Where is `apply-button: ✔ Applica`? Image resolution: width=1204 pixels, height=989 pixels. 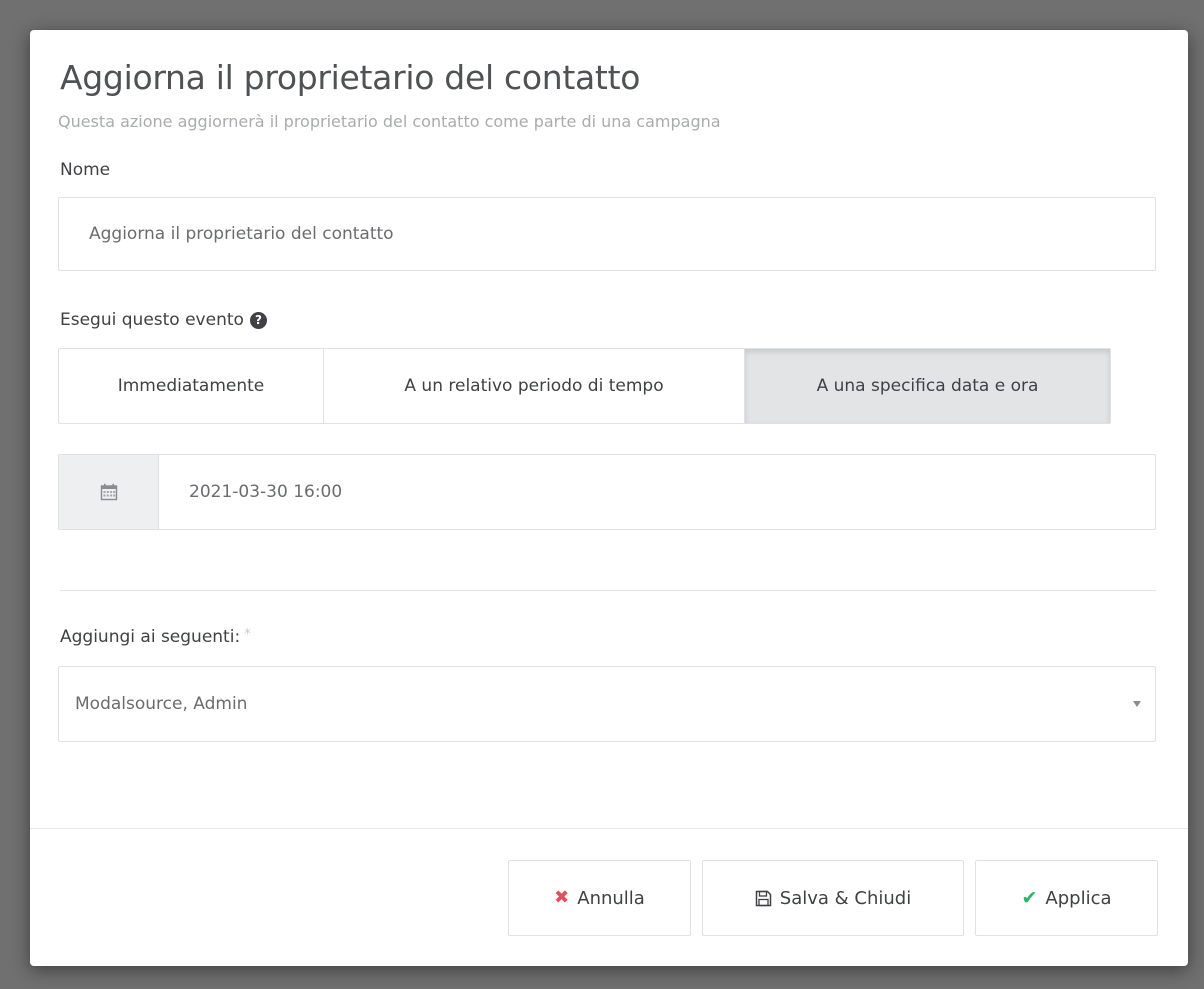 apply-button: ✔ Applica is located at coordinates (1066, 898).